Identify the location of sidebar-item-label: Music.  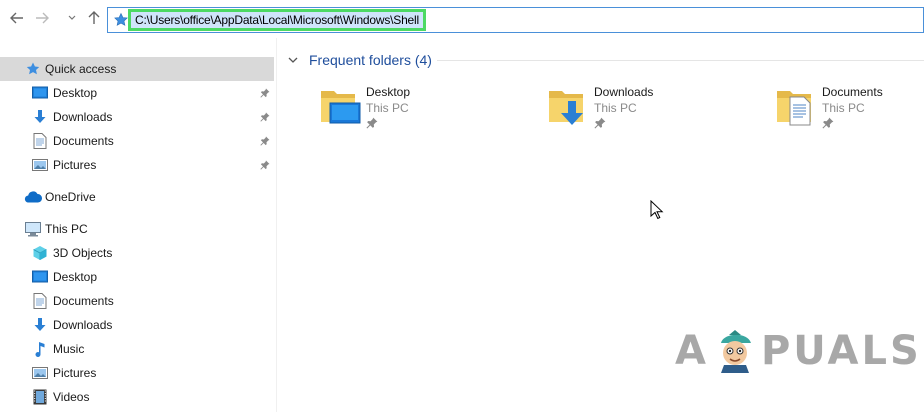
(69, 349).